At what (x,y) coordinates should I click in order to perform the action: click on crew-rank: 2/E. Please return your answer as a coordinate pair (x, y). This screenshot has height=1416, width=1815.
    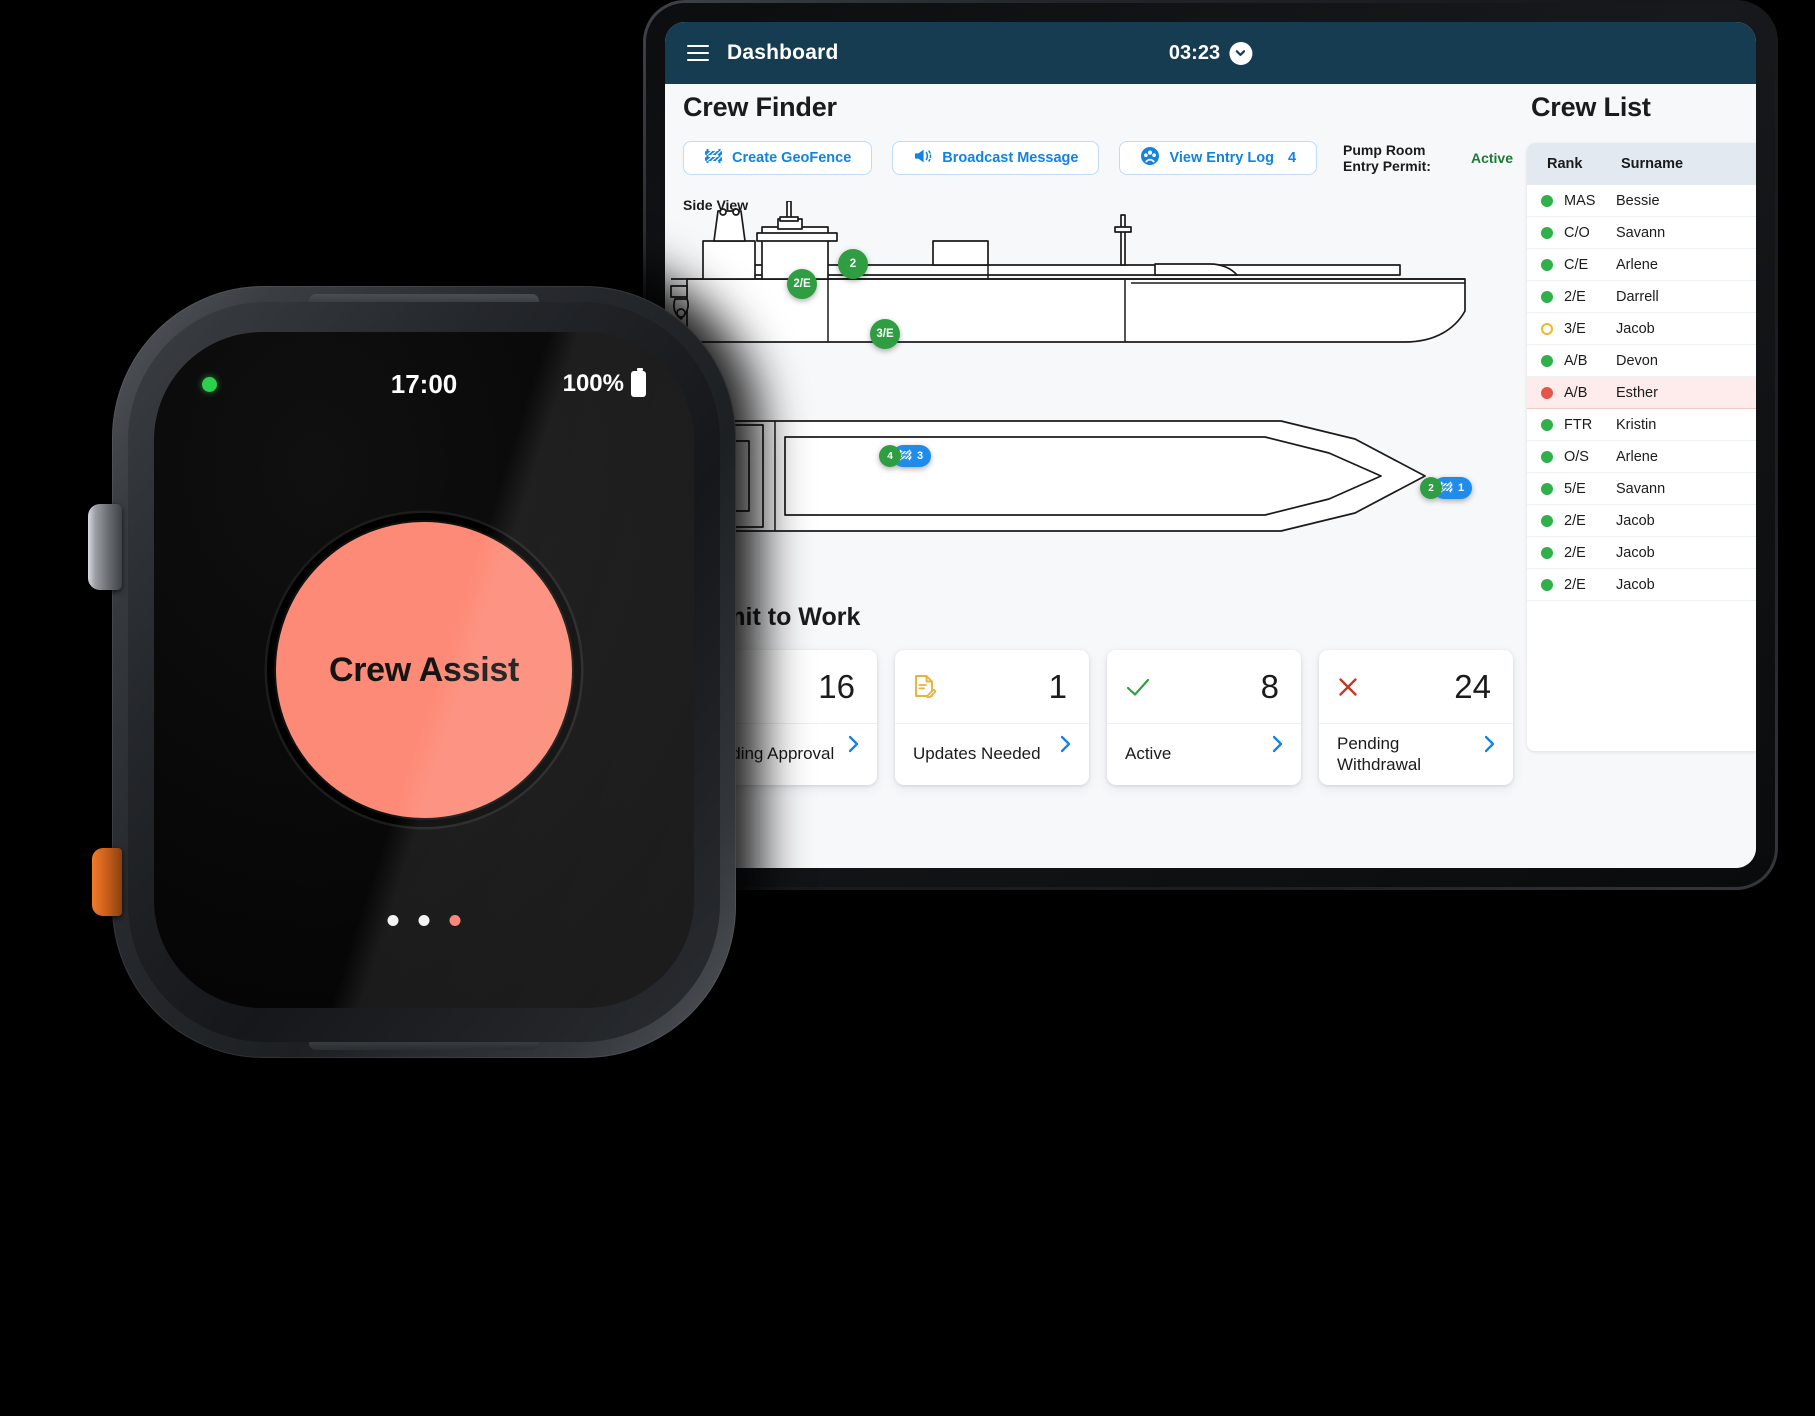
    Looking at the image, I should click on (1575, 296).